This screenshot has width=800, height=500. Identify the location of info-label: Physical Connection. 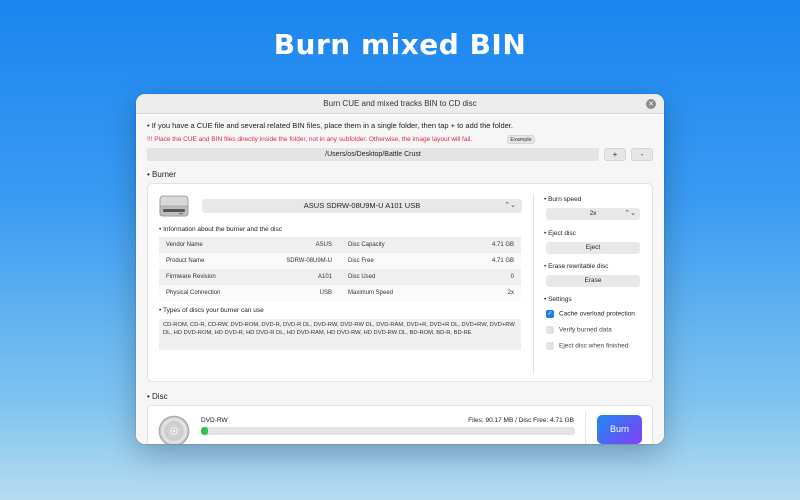
(193, 293).